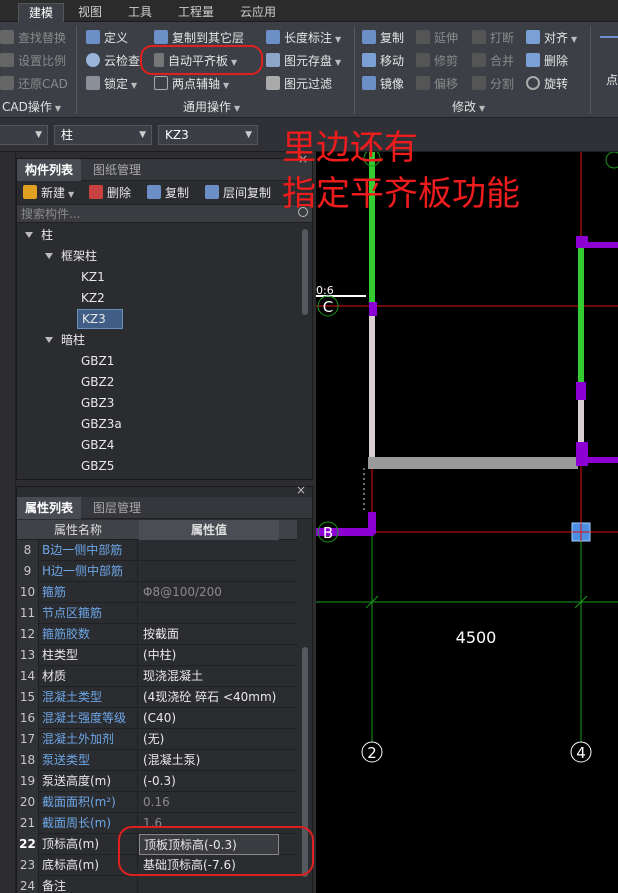  Describe the element at coordinates (24, 135) in the screenshot. I see `floor-select: ▼` at that location.